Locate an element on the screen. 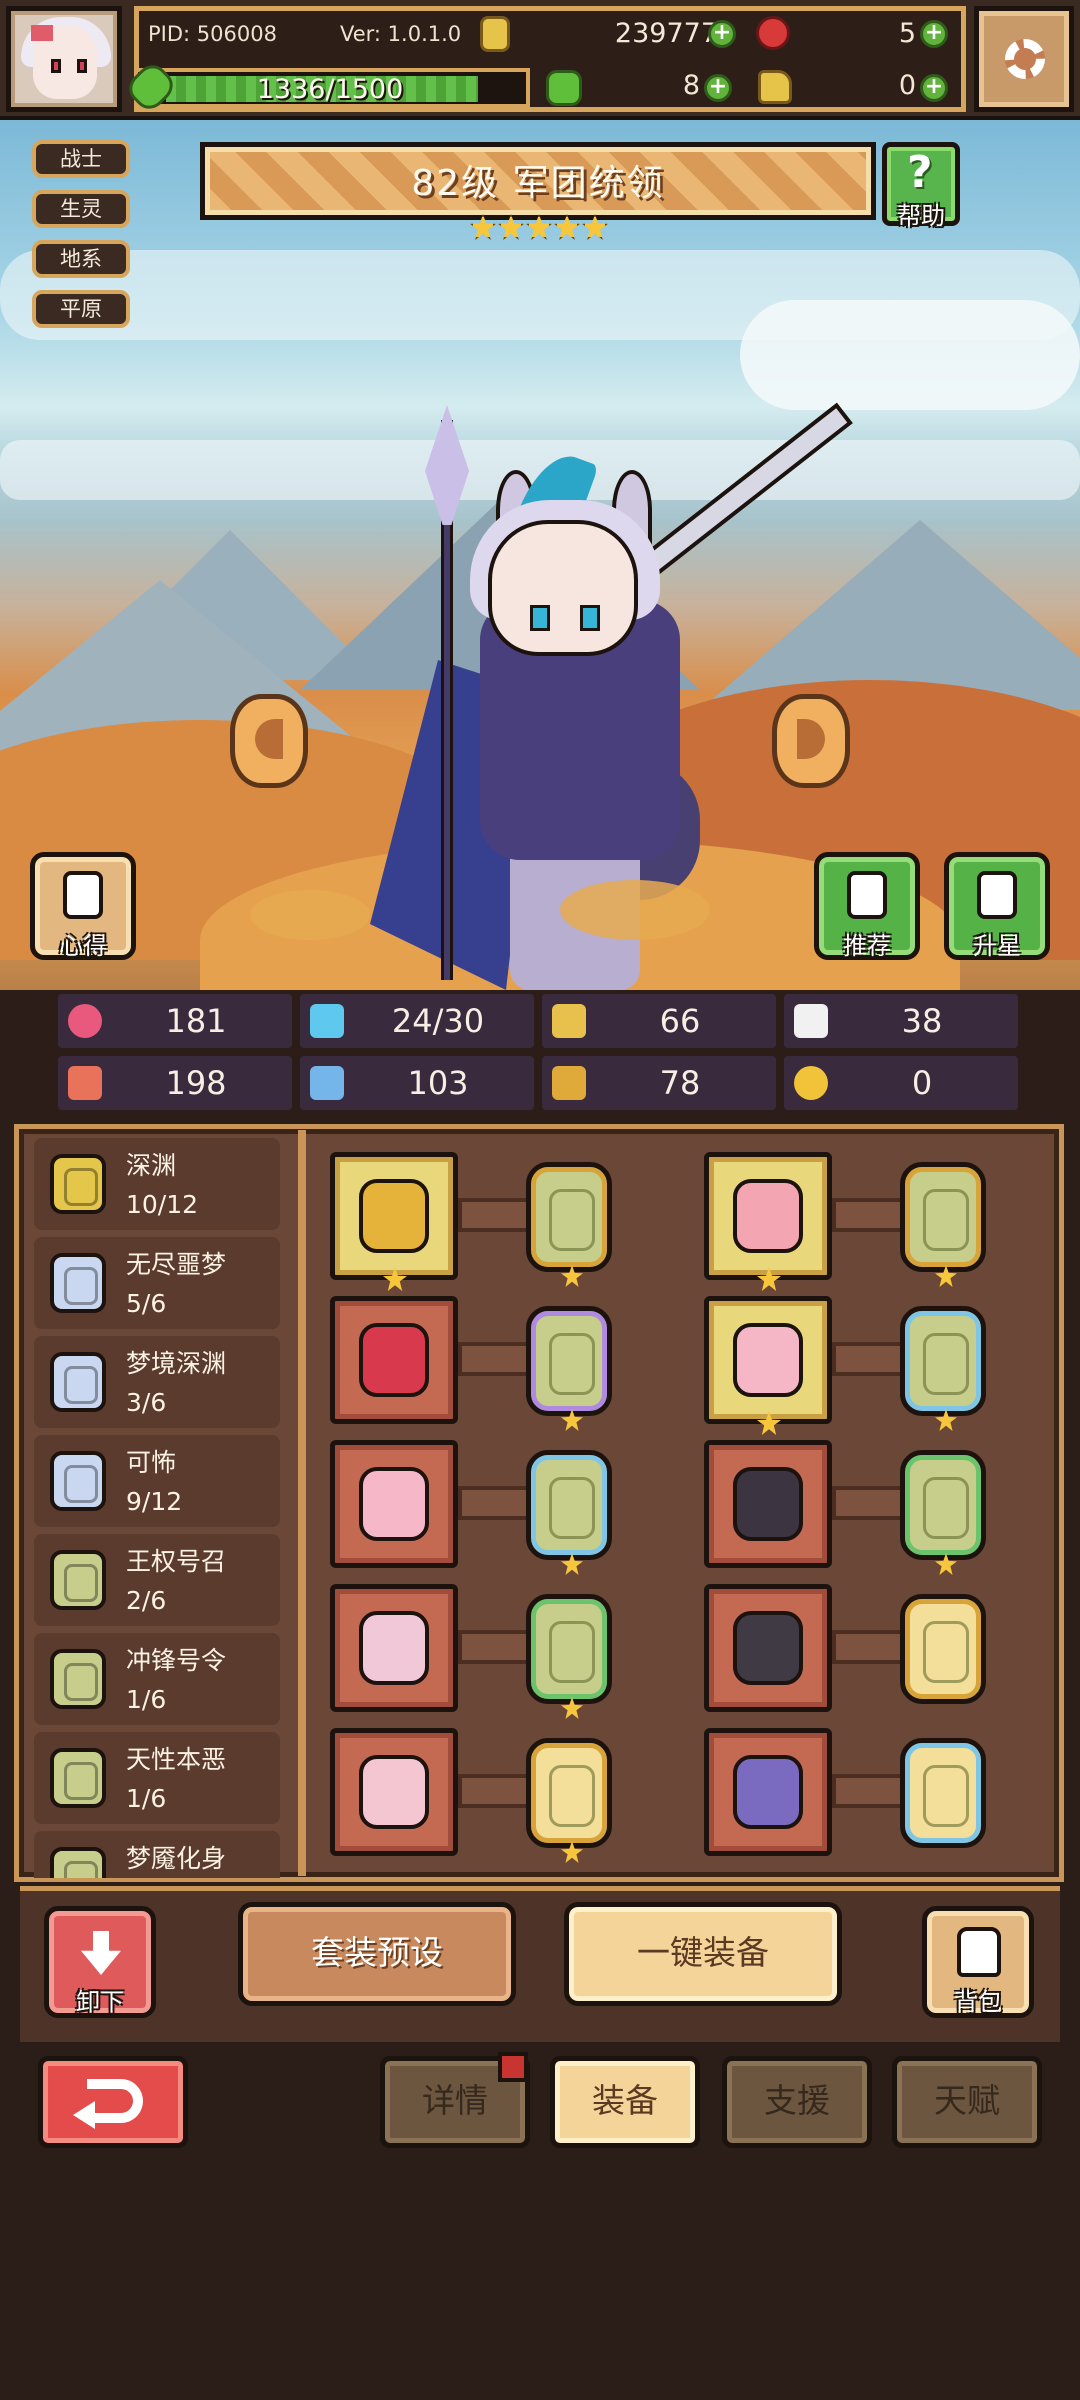  set-preset-button: 套装预设 is located at coordinates (377, 1954).